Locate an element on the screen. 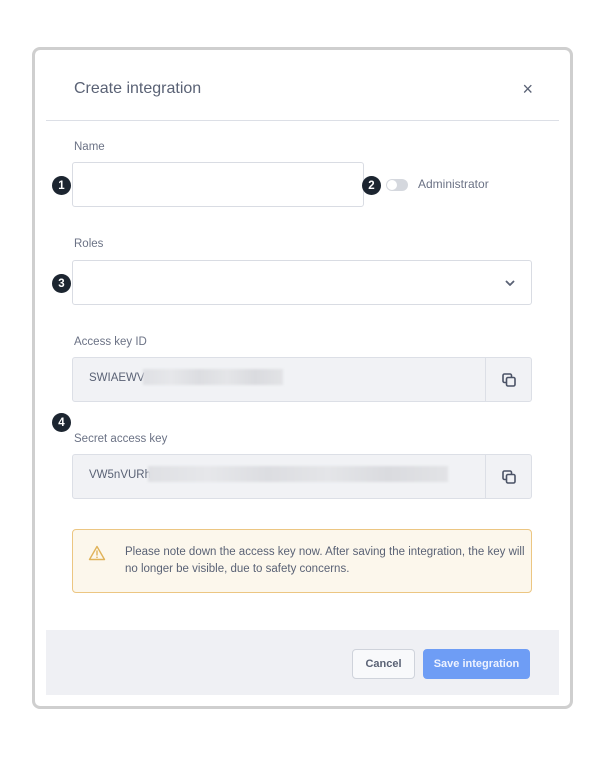 This screenshot has width=612, height=762. access-key-id-field: SWIAEWV is located at coordinates (302, 379).